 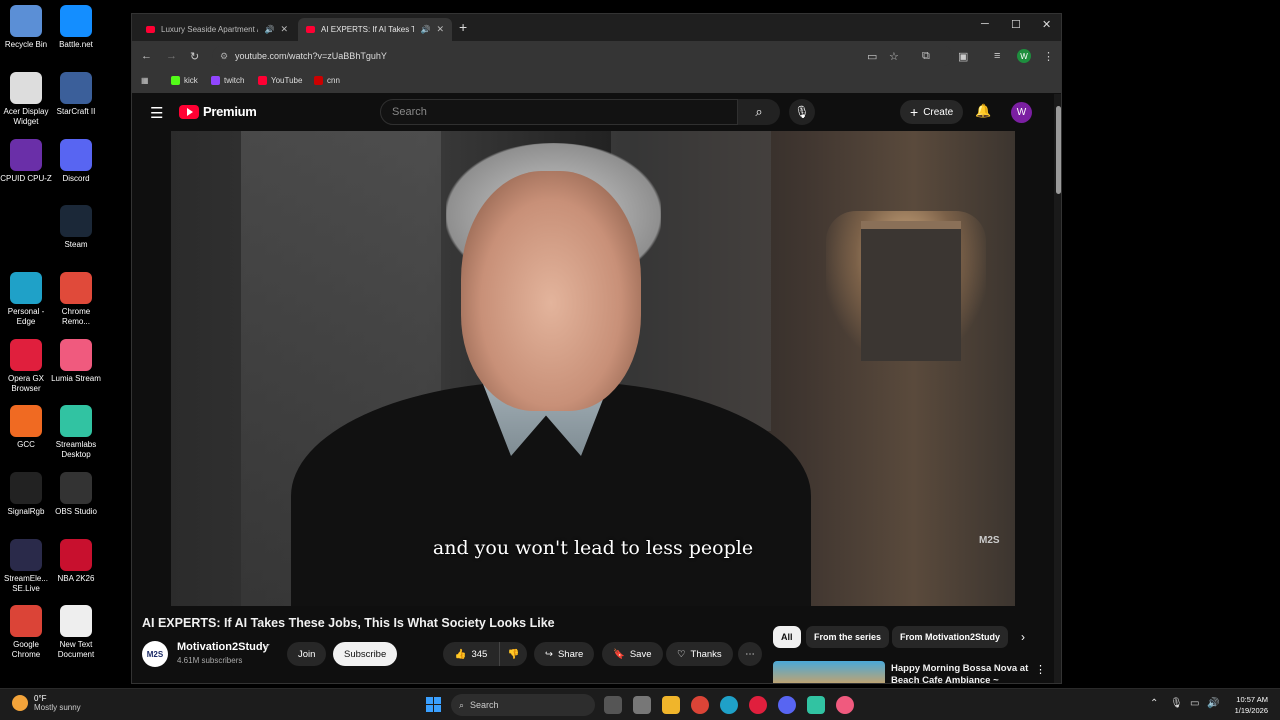 I want to click on chip-from-channel: From Motivation2Study, so click(x=950, y=637).